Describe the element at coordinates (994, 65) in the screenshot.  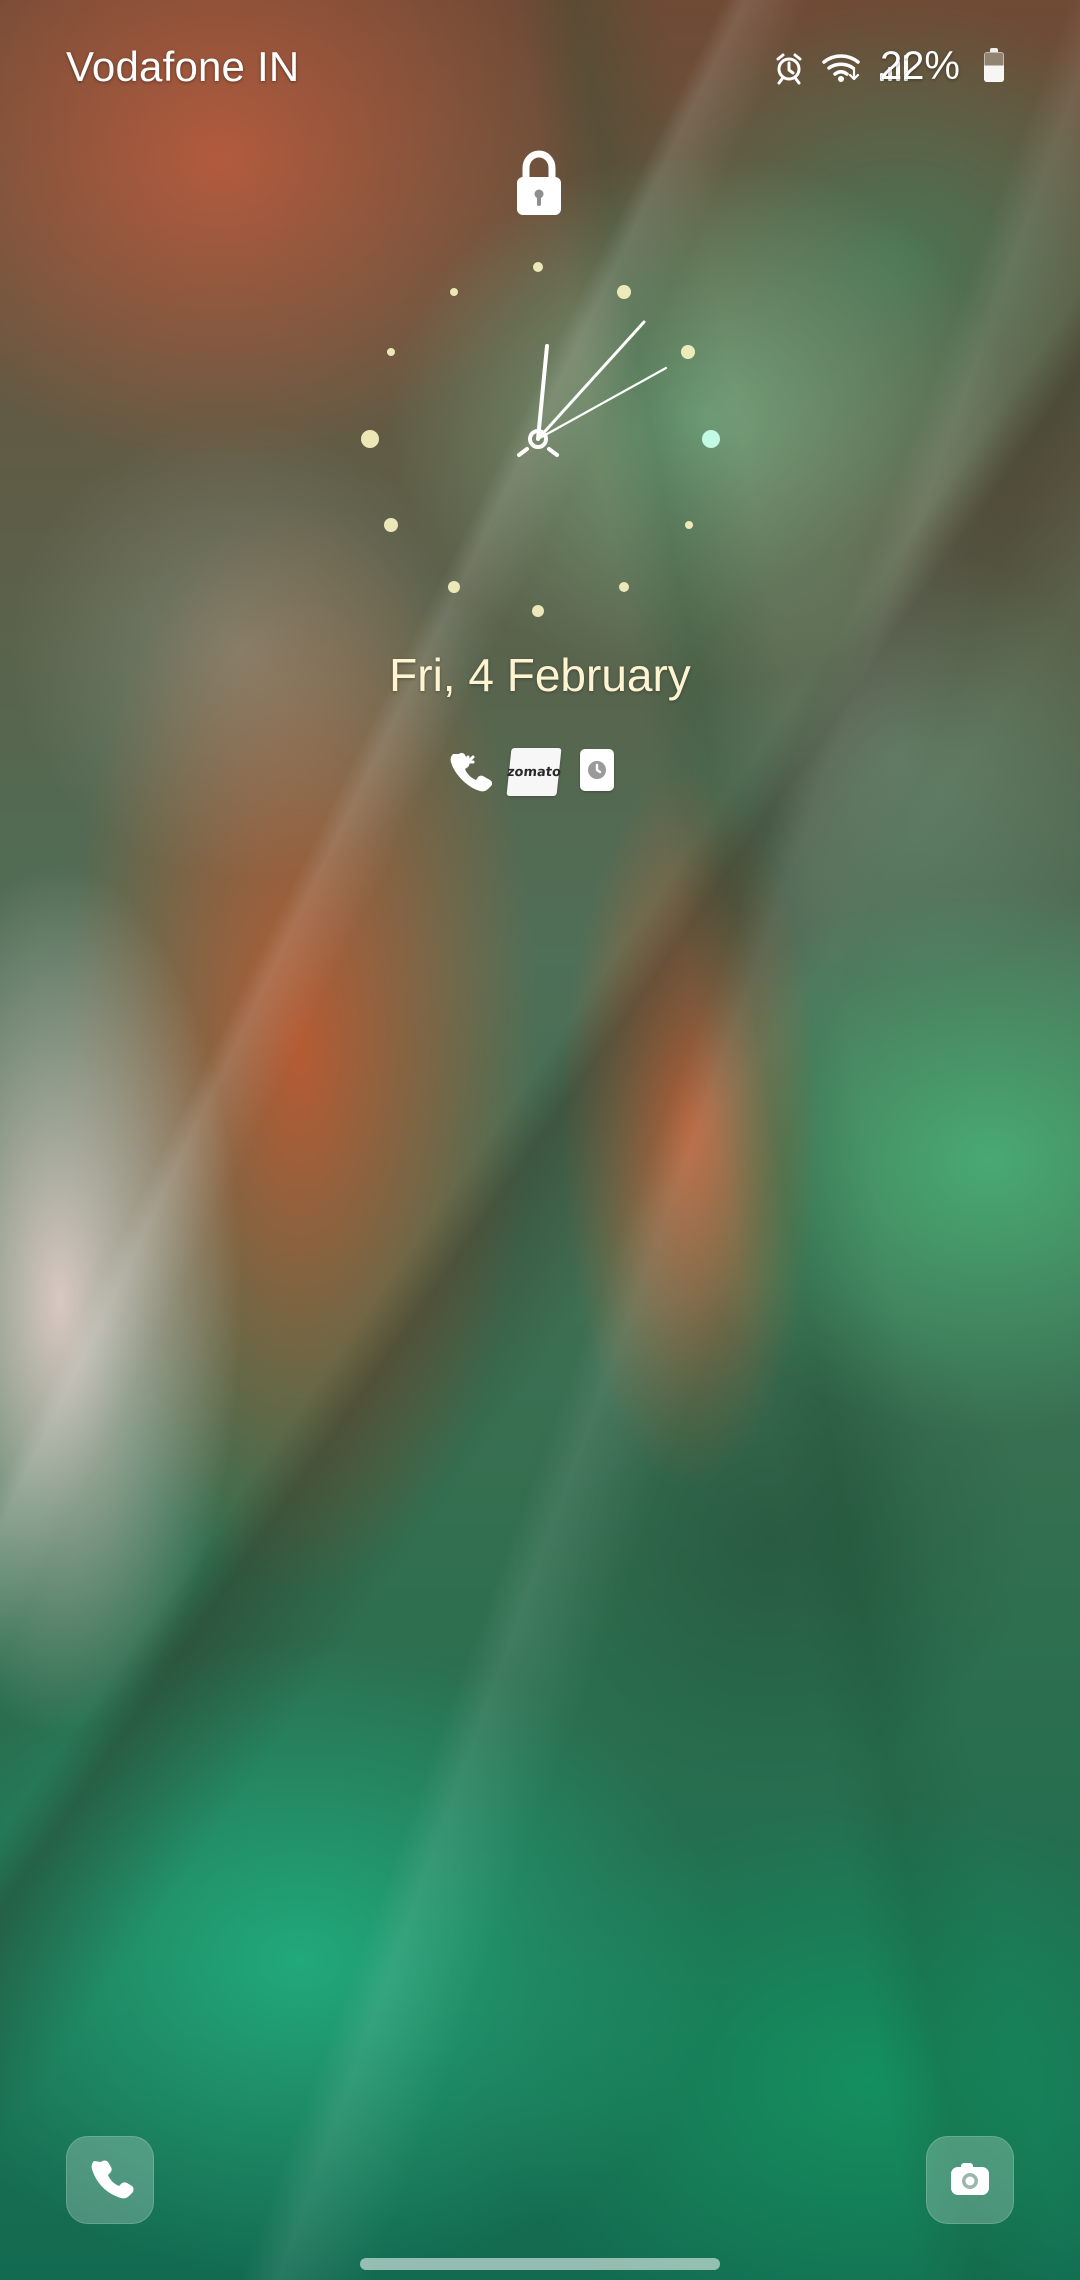
I see `battery-icon` at that location.